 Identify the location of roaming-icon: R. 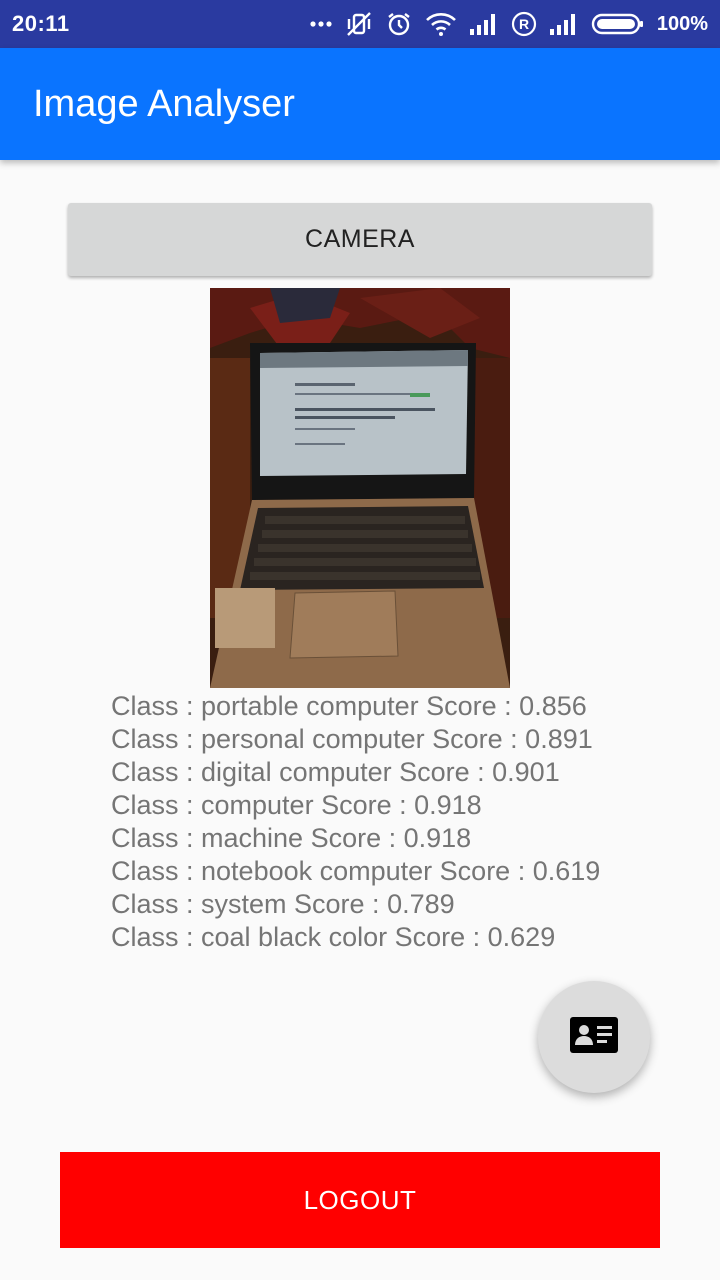
(524, 24).